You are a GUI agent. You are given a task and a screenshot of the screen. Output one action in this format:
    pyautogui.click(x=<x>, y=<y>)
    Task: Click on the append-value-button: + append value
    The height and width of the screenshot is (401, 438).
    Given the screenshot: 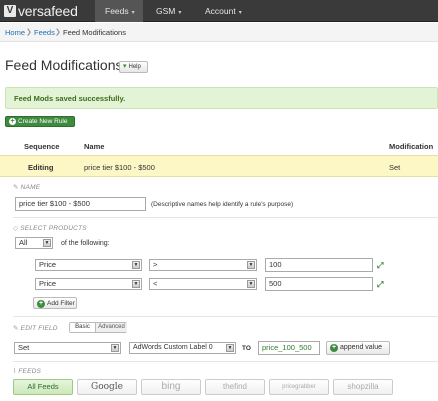 What is the action you would take?
    pyautogui.click(x=358, y=348)
    